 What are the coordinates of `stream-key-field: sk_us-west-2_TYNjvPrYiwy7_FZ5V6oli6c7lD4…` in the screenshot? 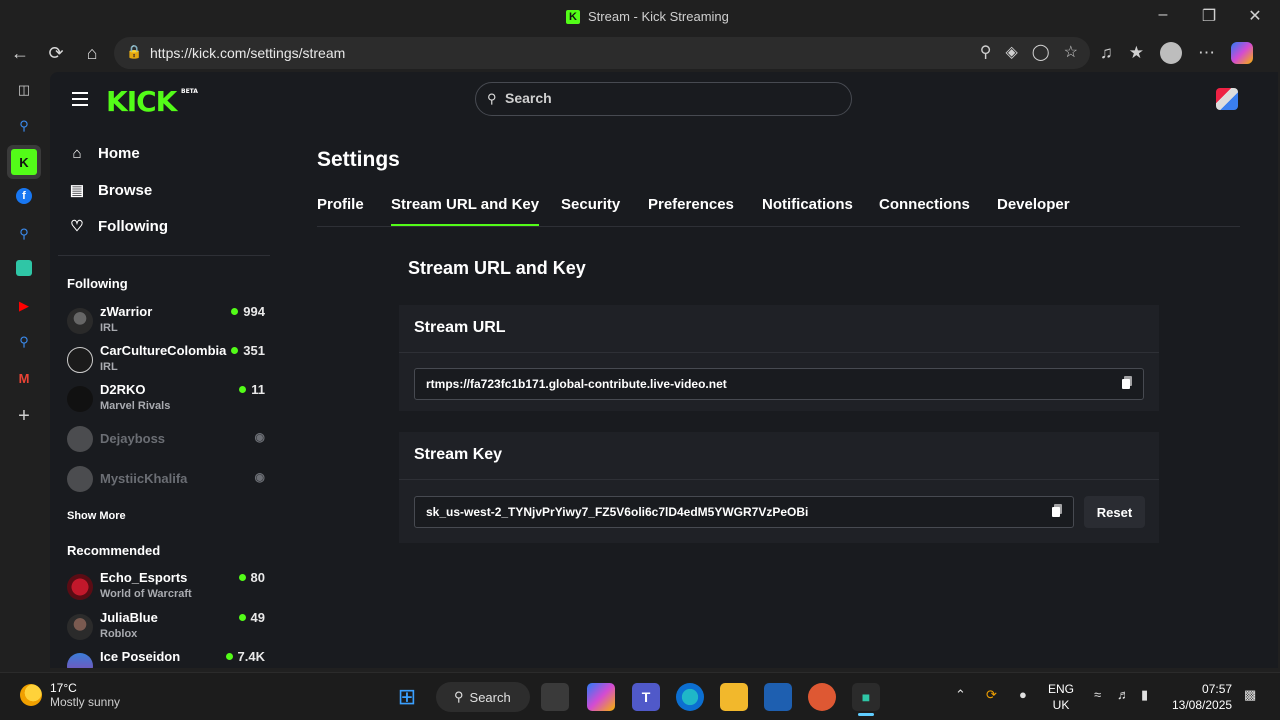 It's located at (744, 512).